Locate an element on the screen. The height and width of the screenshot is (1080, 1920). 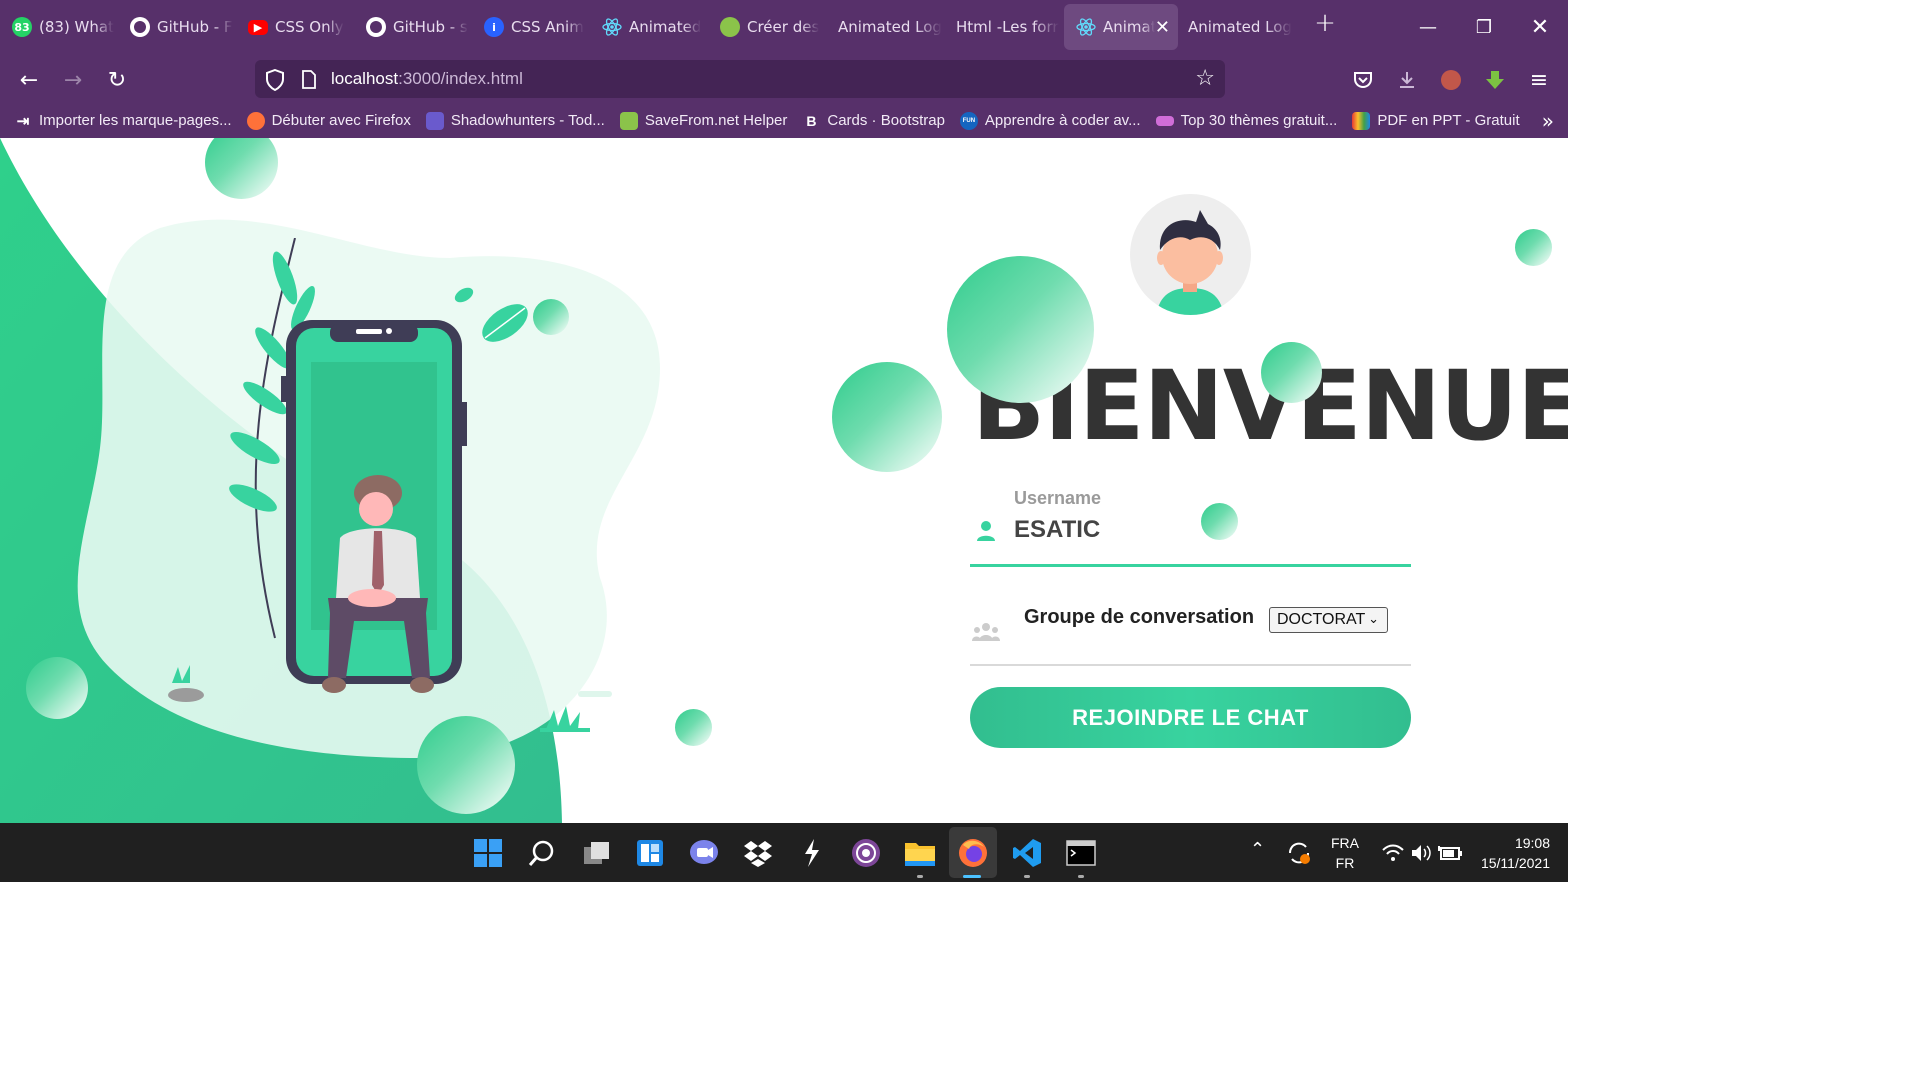
windows-start-icon is located at coordinates (488, 853).